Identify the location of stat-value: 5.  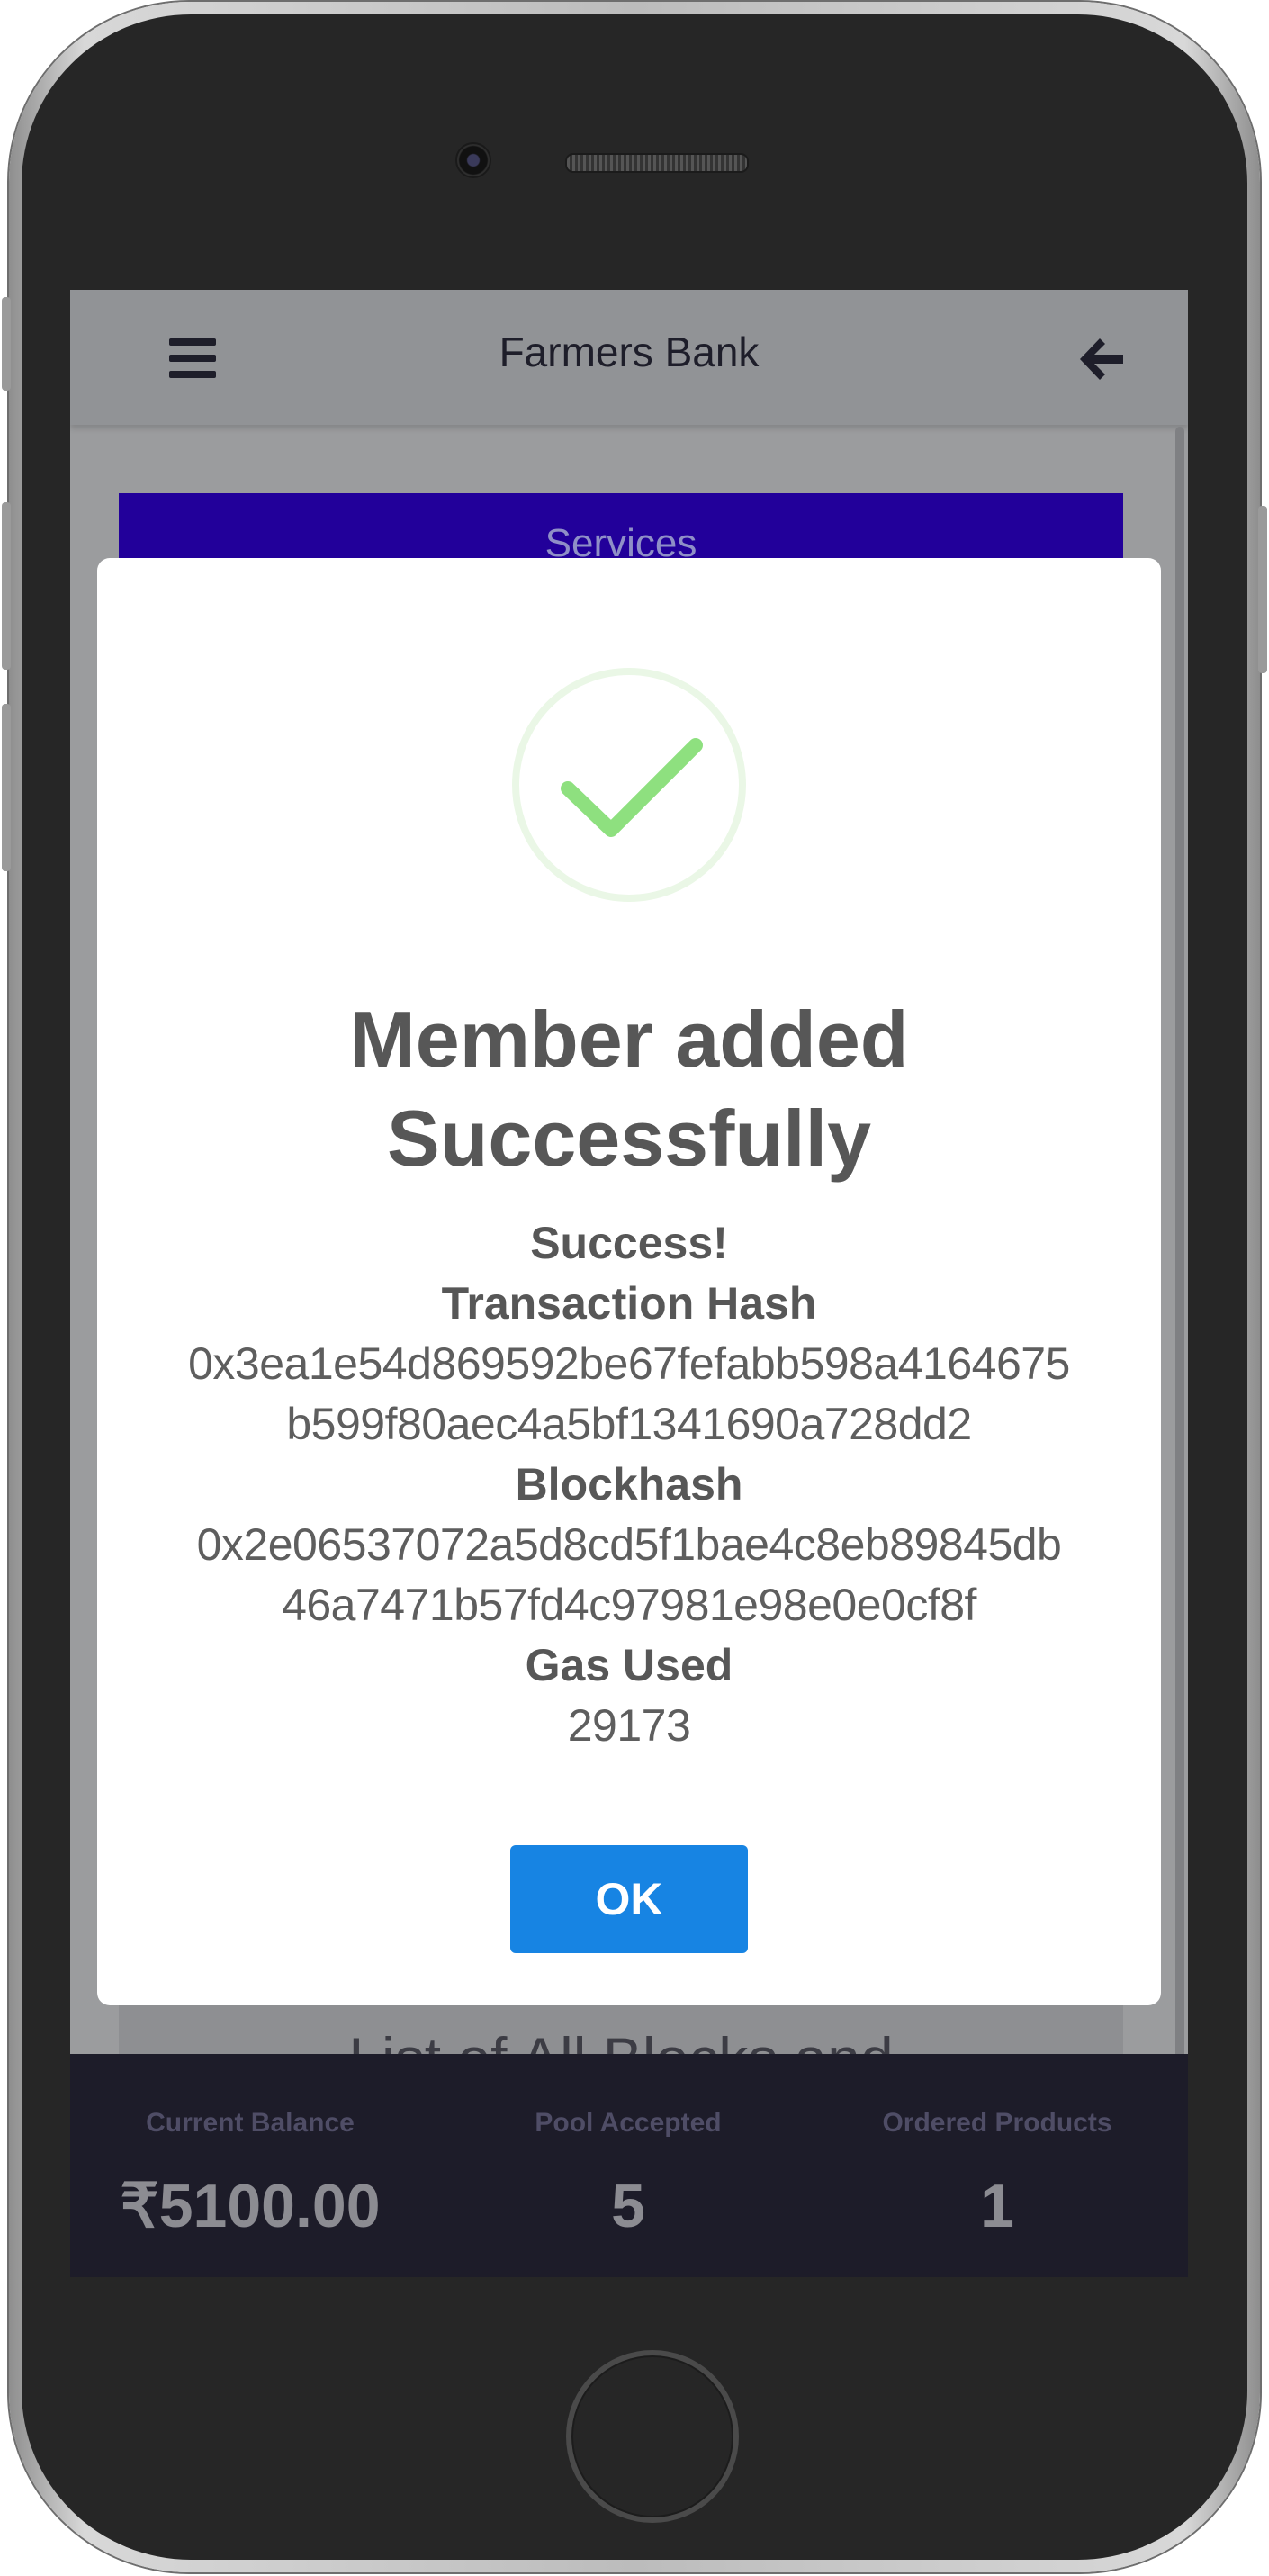
(628, 2206).